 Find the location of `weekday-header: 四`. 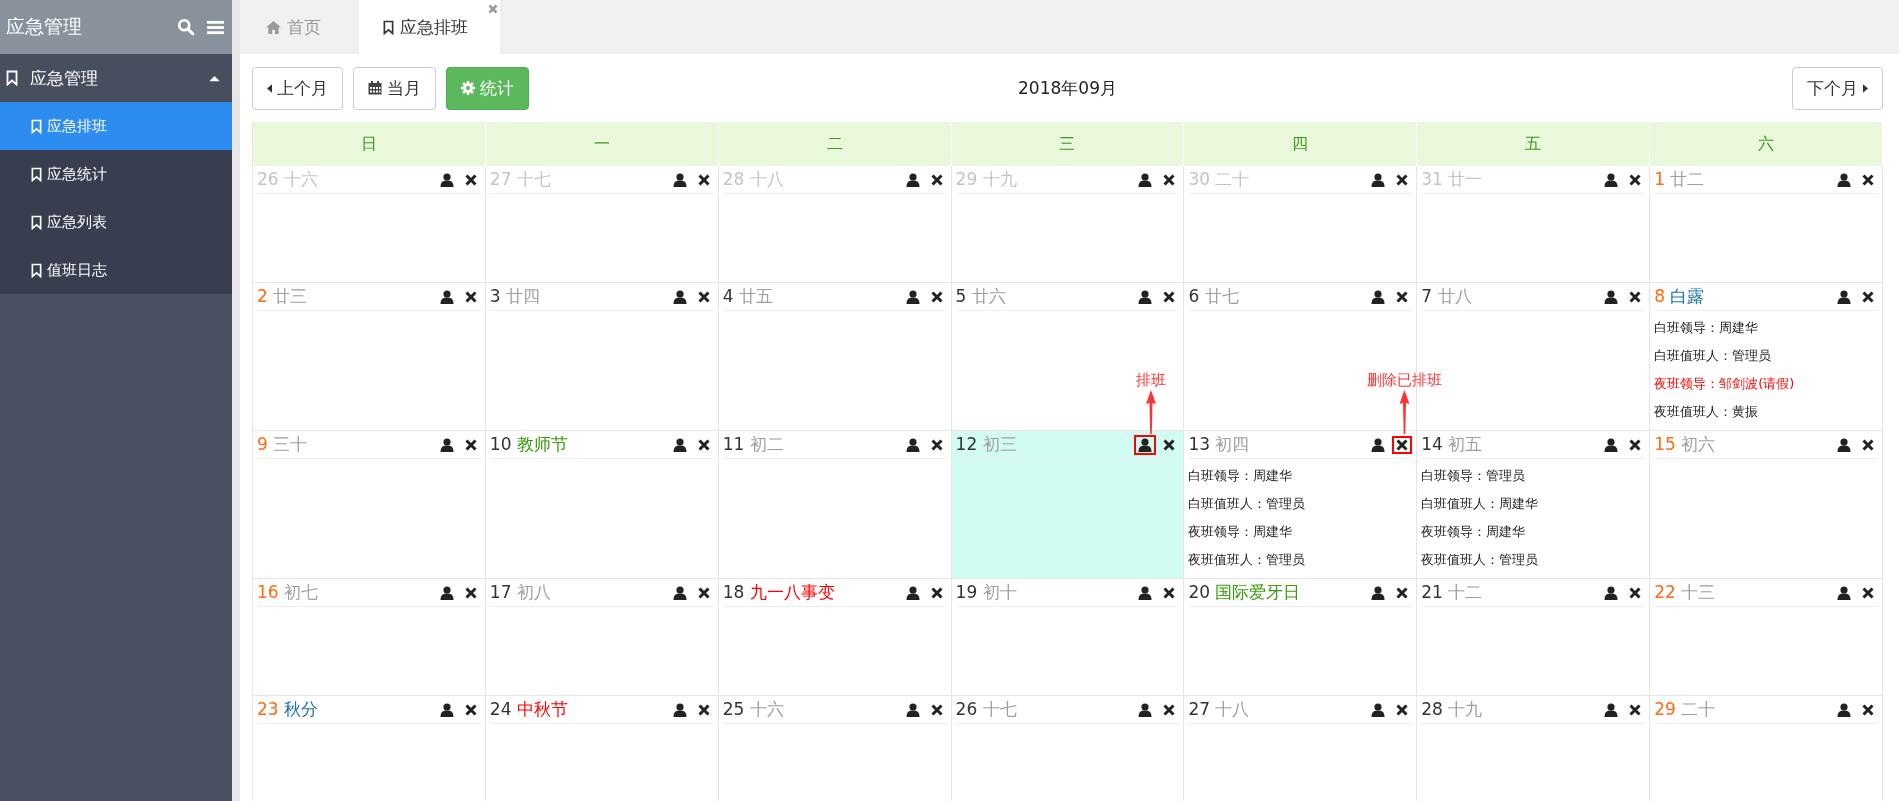

weekday-header: 四 is located at coordinates (1301, 144).